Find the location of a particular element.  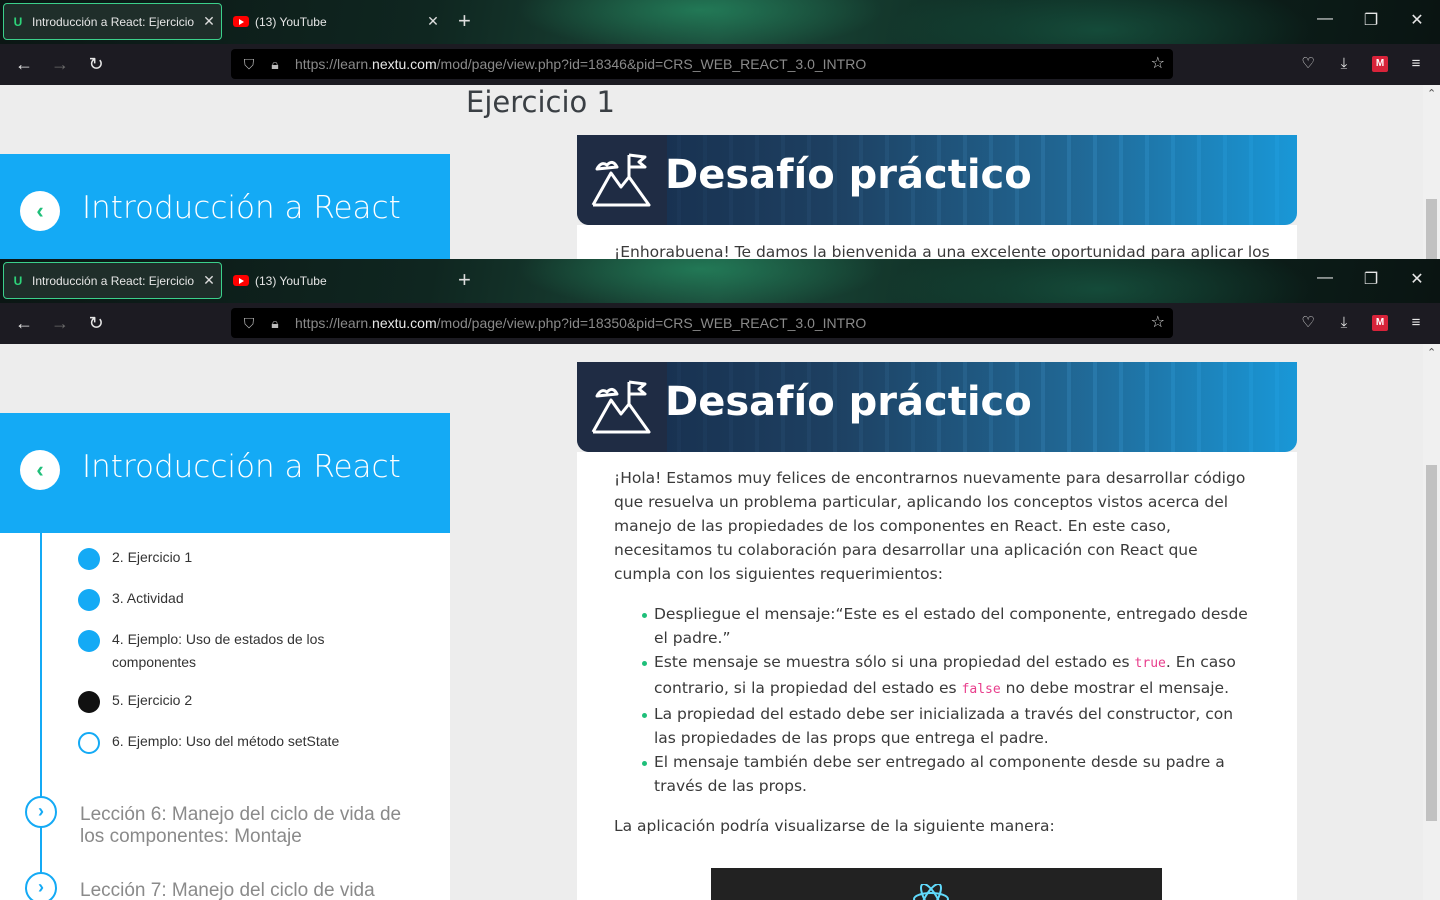

mountain-flag-icon is located at coordinates (621, 407).